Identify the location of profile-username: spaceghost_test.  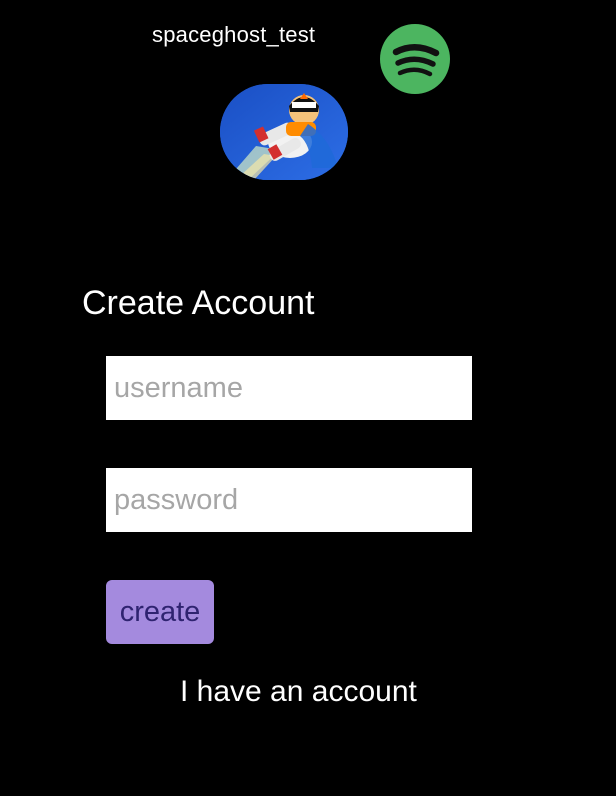
(234, 34).